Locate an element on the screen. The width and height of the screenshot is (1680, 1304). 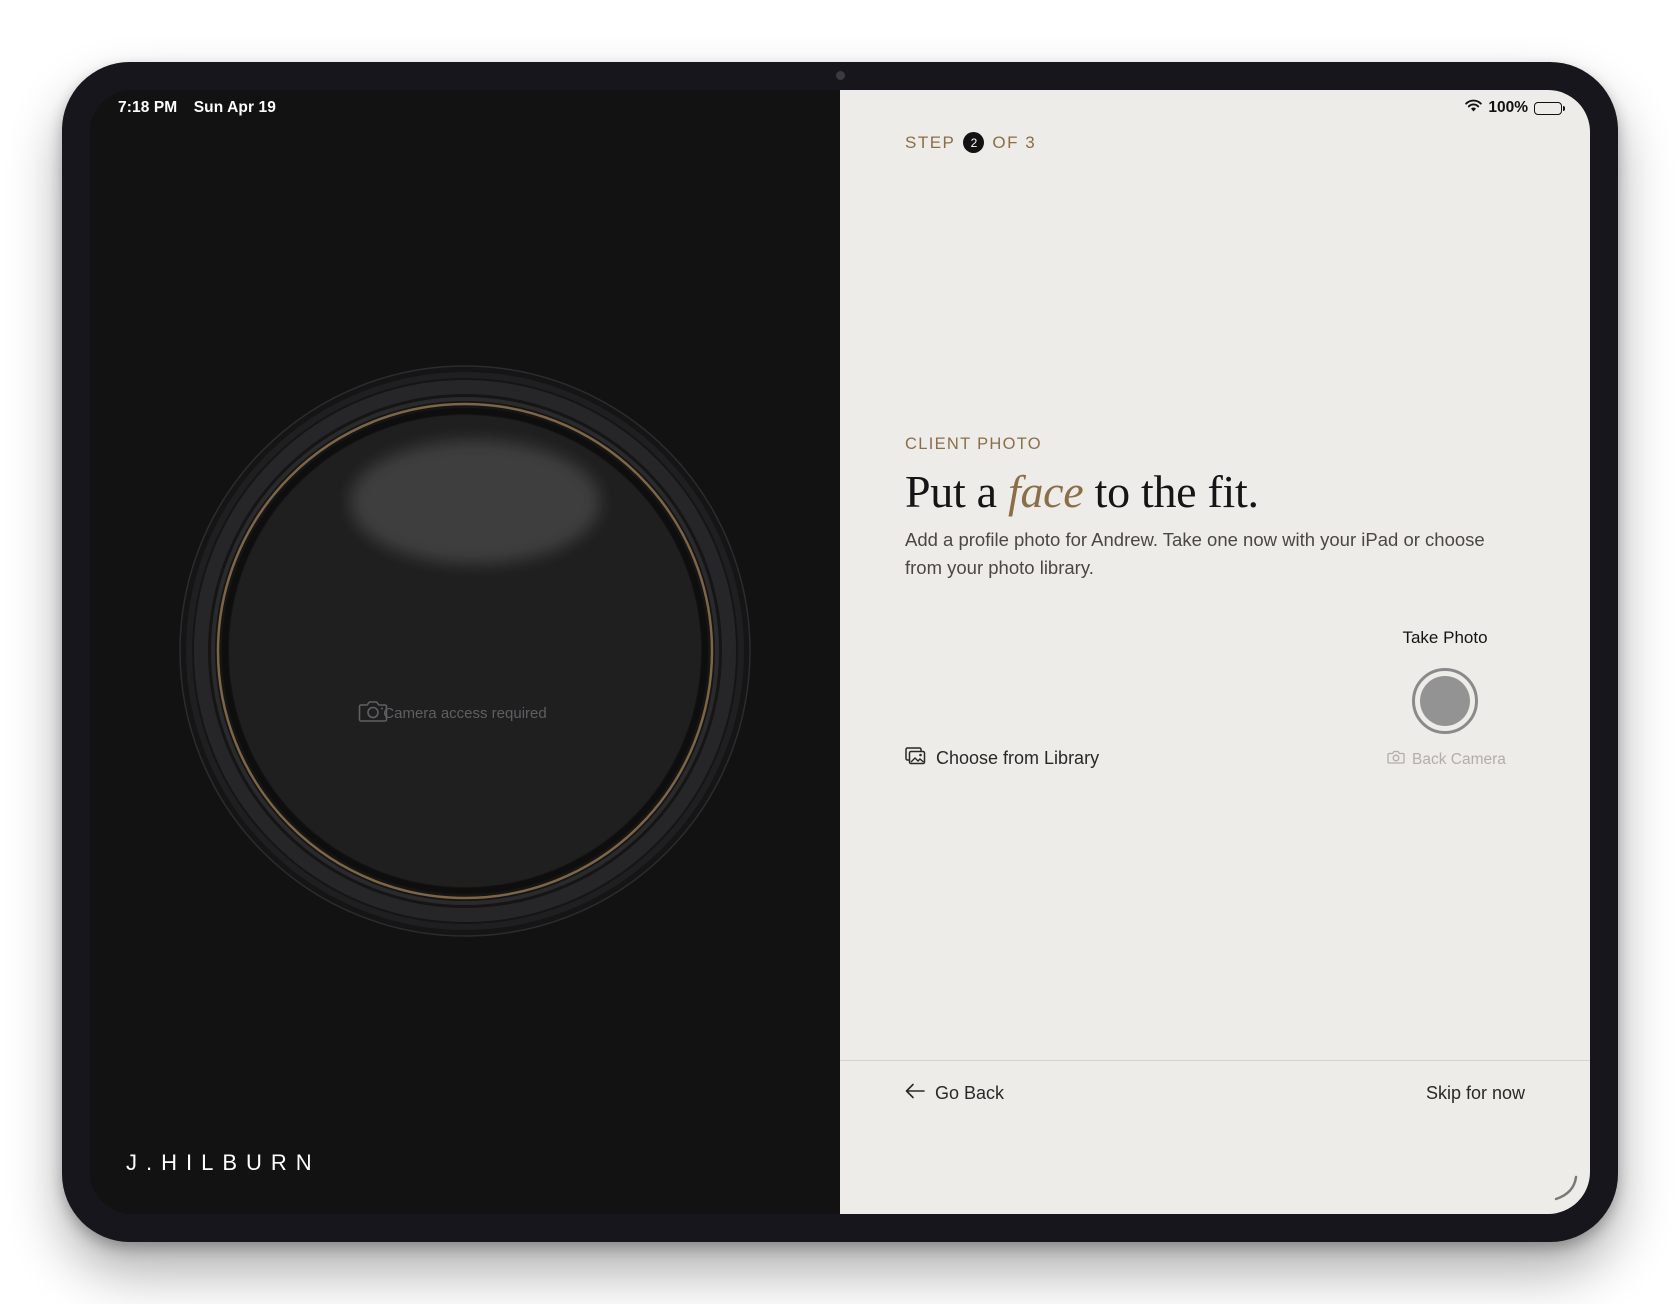
viewfinder-rings is located at coordinates (465, 651).